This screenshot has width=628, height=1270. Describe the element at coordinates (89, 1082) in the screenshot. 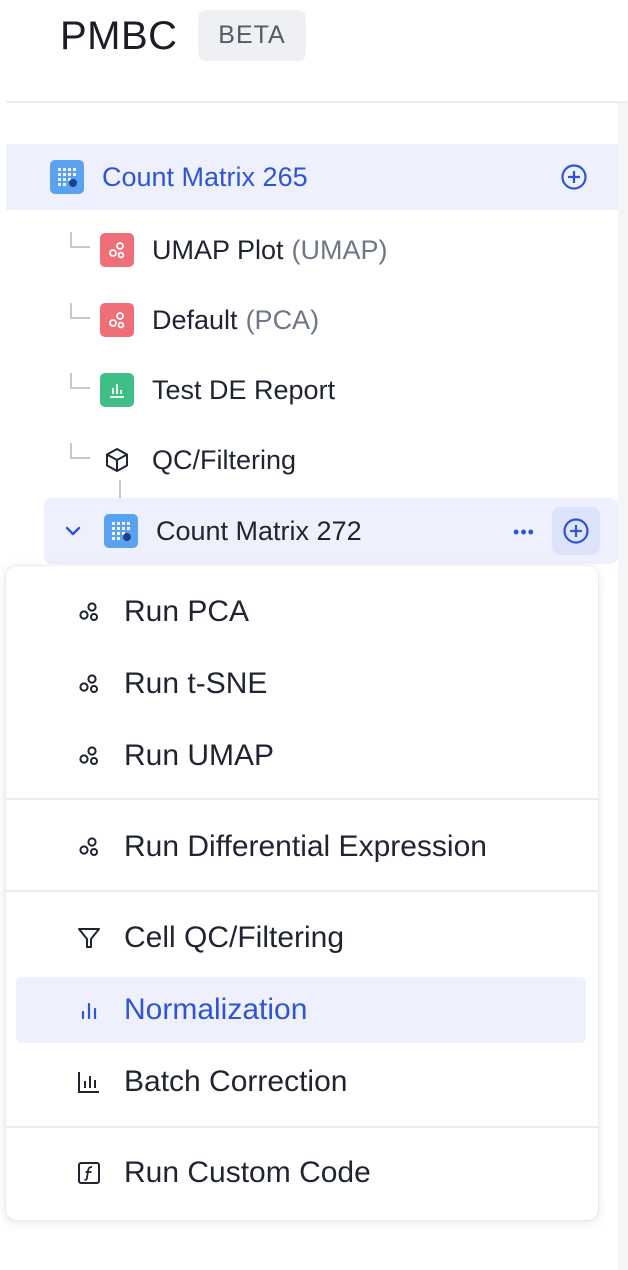

I see `bar-chart-outline-icon` at that location.